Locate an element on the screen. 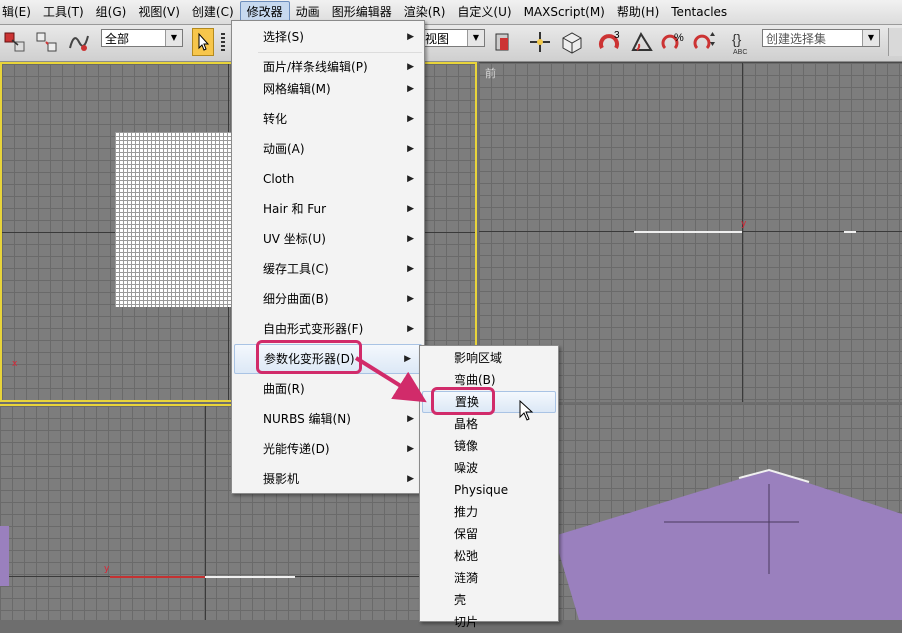 This screenshot has height=633, width=902. submenu-item-affect-region: 影响区域 is located at coordinates (489, 358).